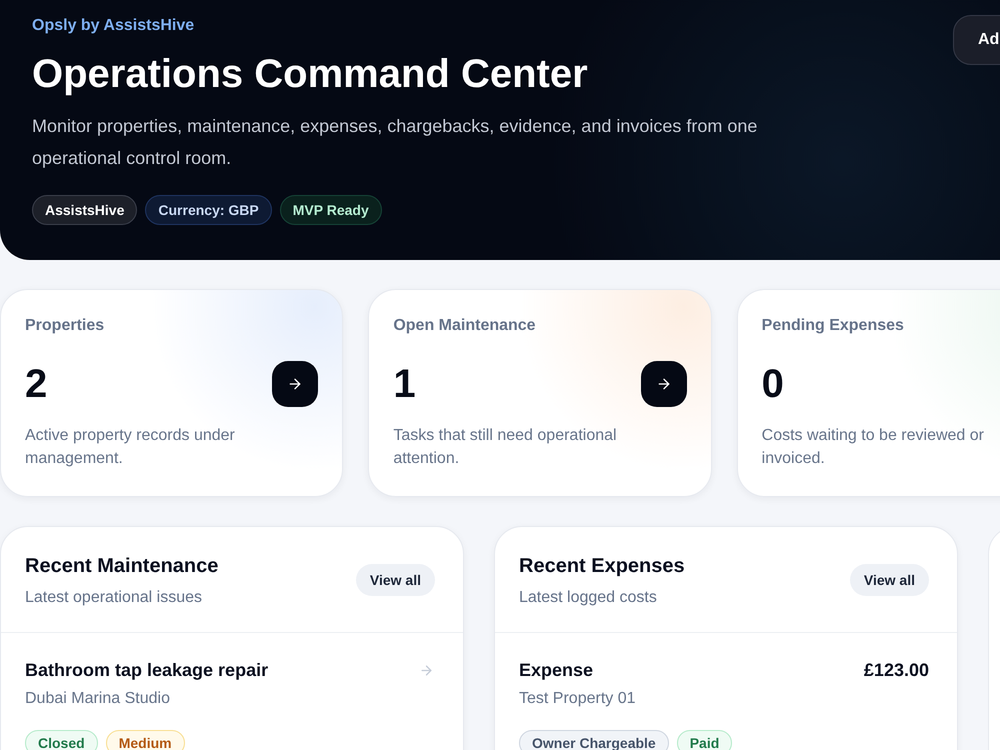 This screenshot has height=750, width=1000. Describe the element at coordinates (704, 740) in the screenshot. I see `status-badge: Paid` at that location.